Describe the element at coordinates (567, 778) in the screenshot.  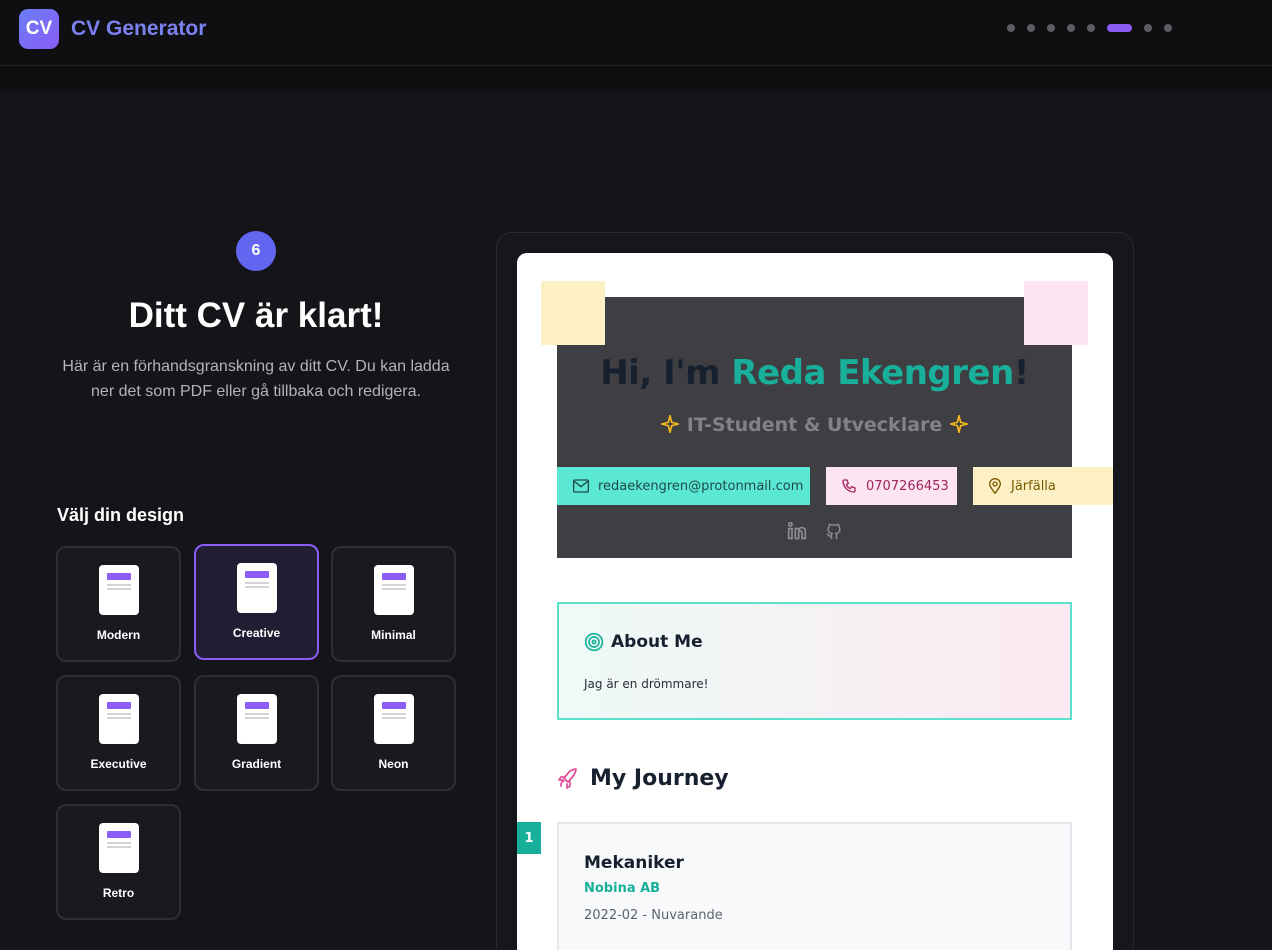
I see `rocket-icon` at that location.